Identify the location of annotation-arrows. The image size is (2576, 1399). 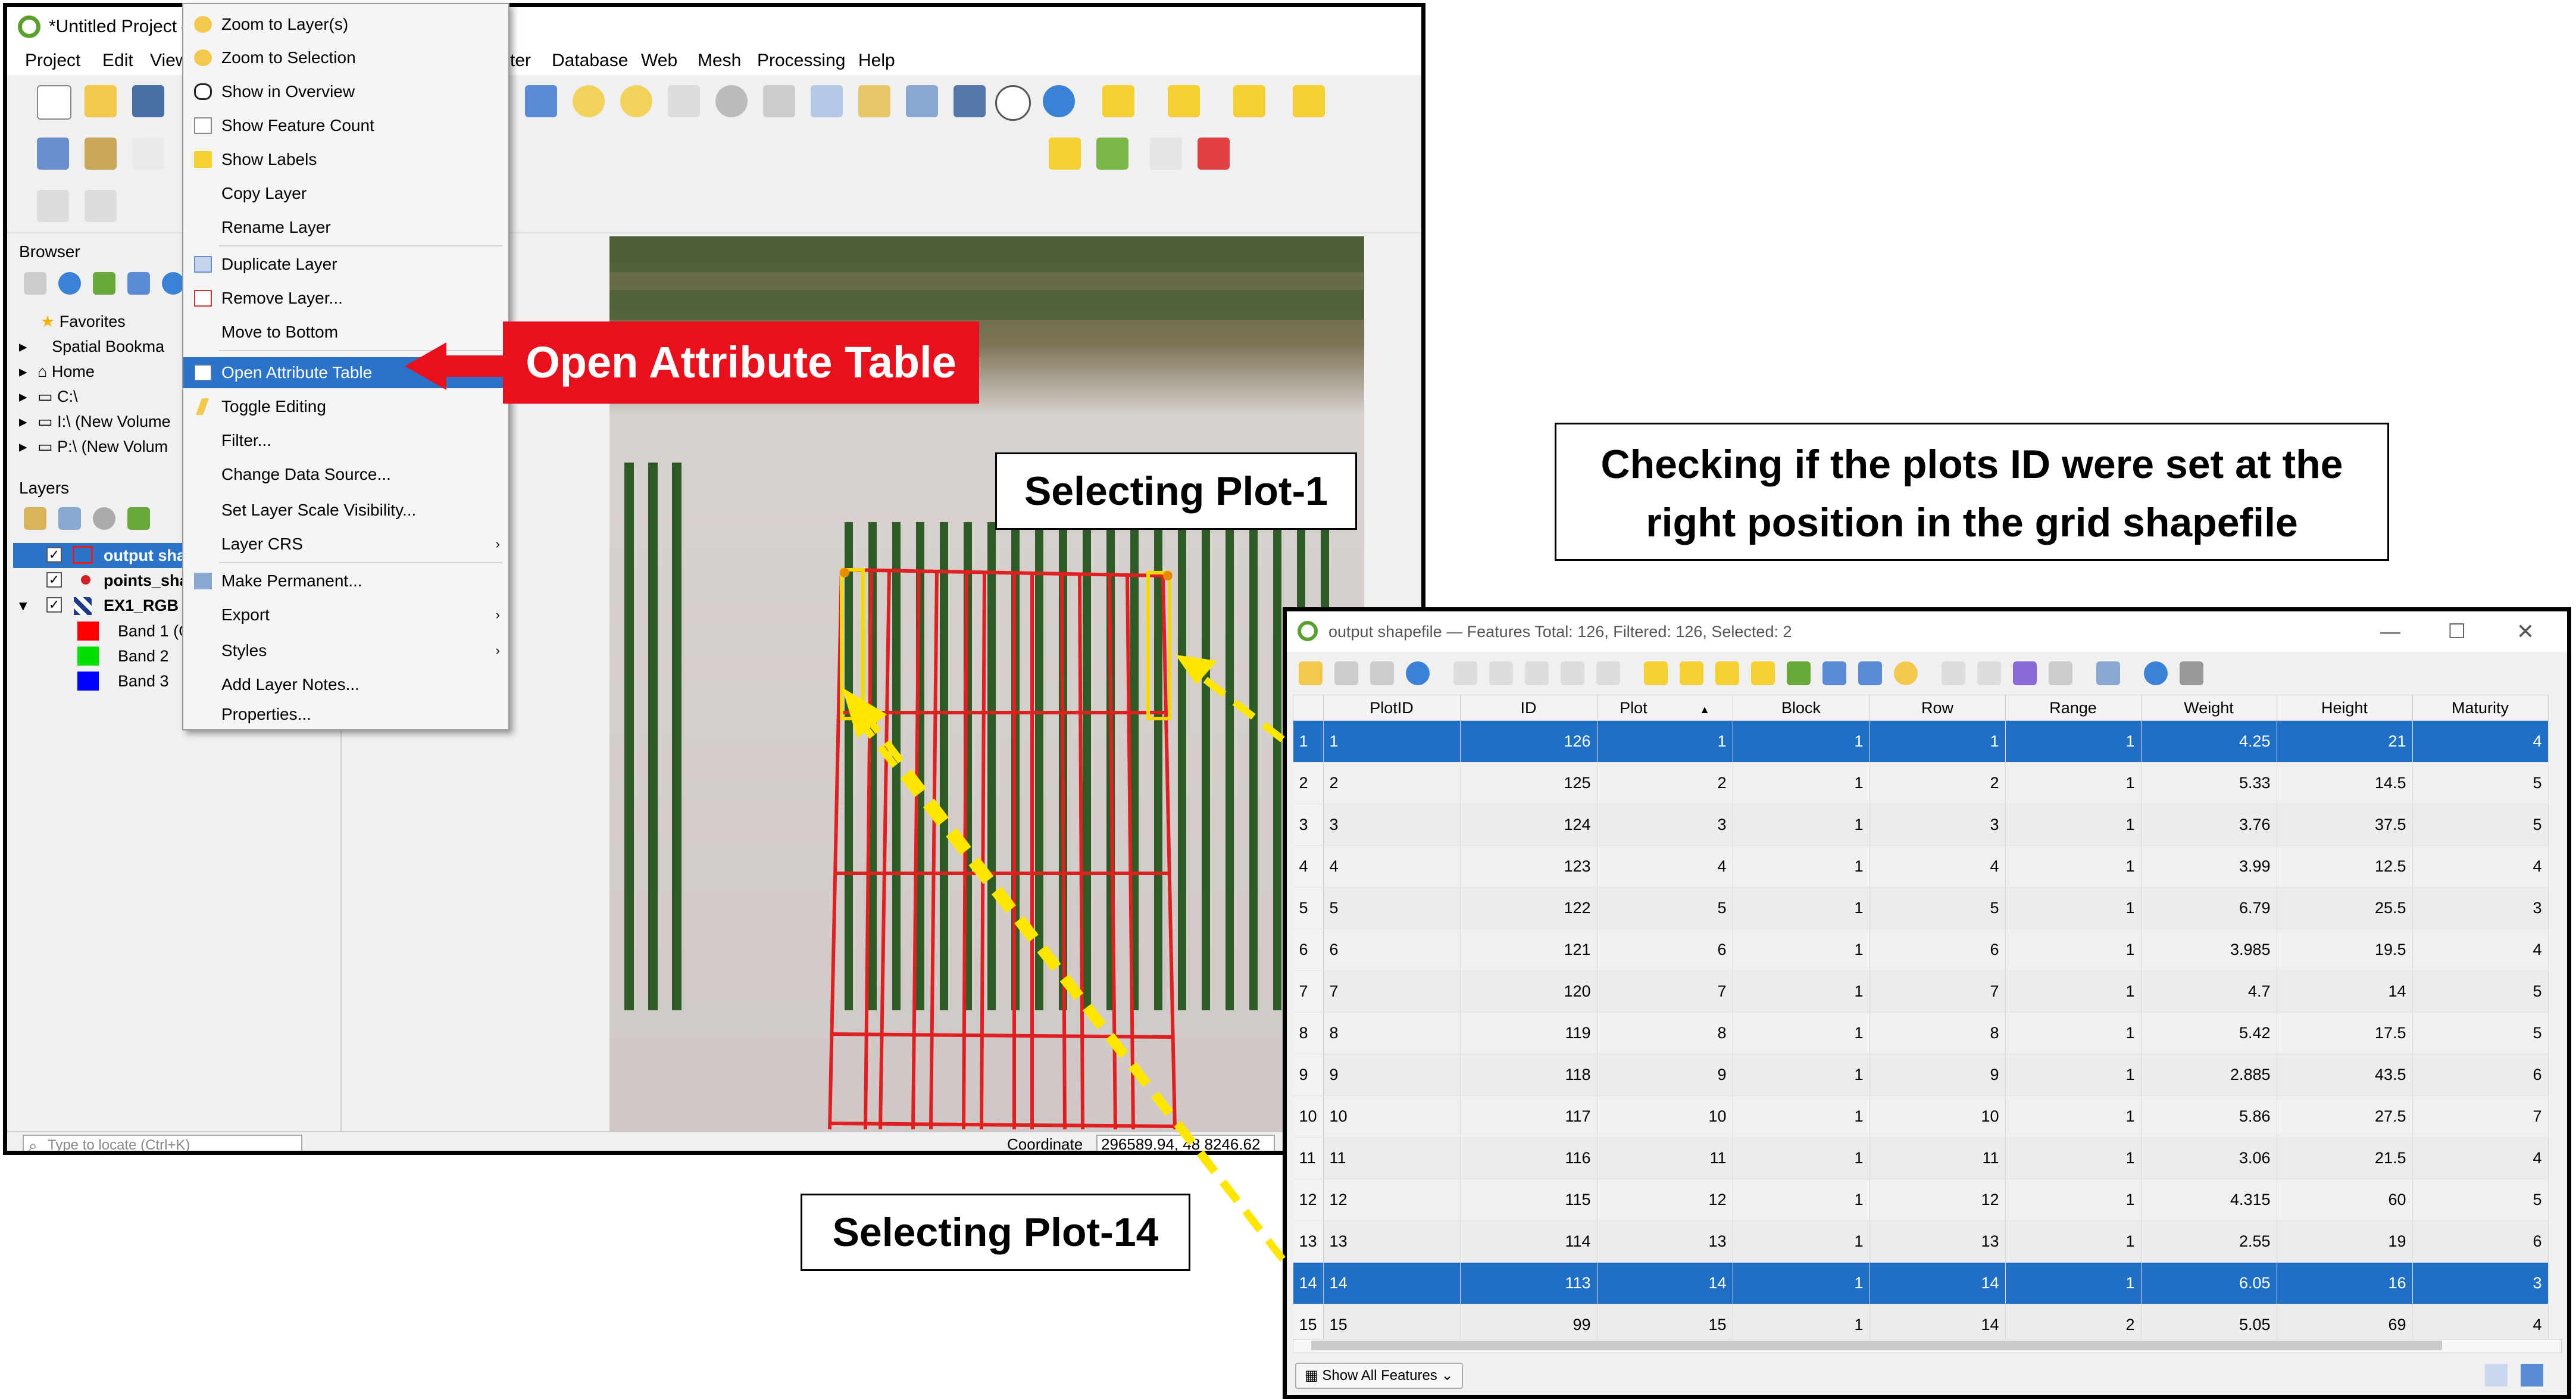
(1064, 958).